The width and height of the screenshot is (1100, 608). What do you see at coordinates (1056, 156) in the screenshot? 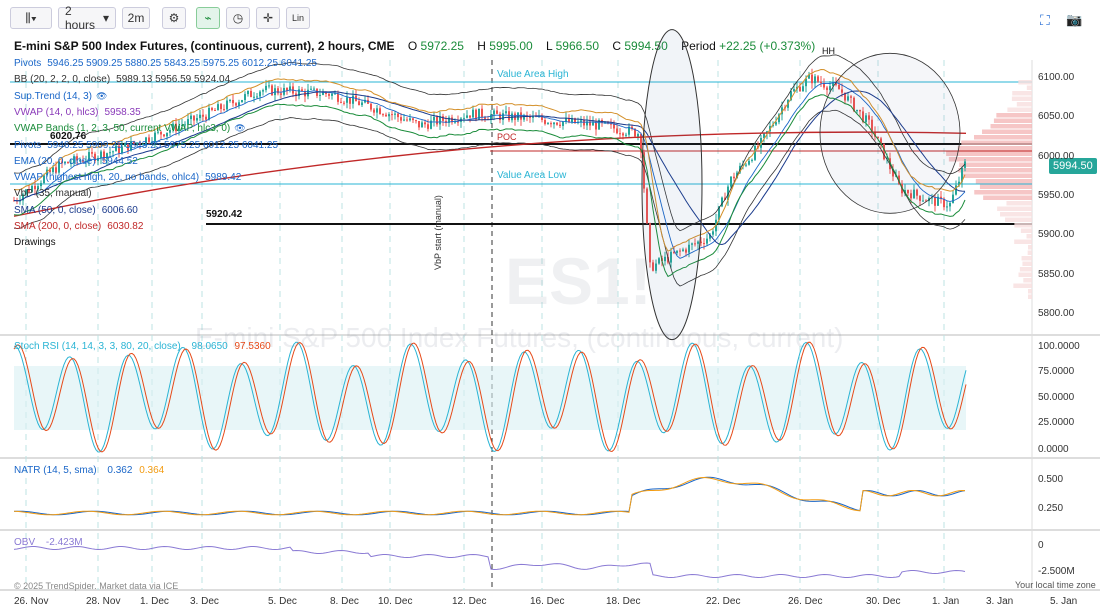
I see `axis-label: 6000.00` at bounding box center [1056, 156].